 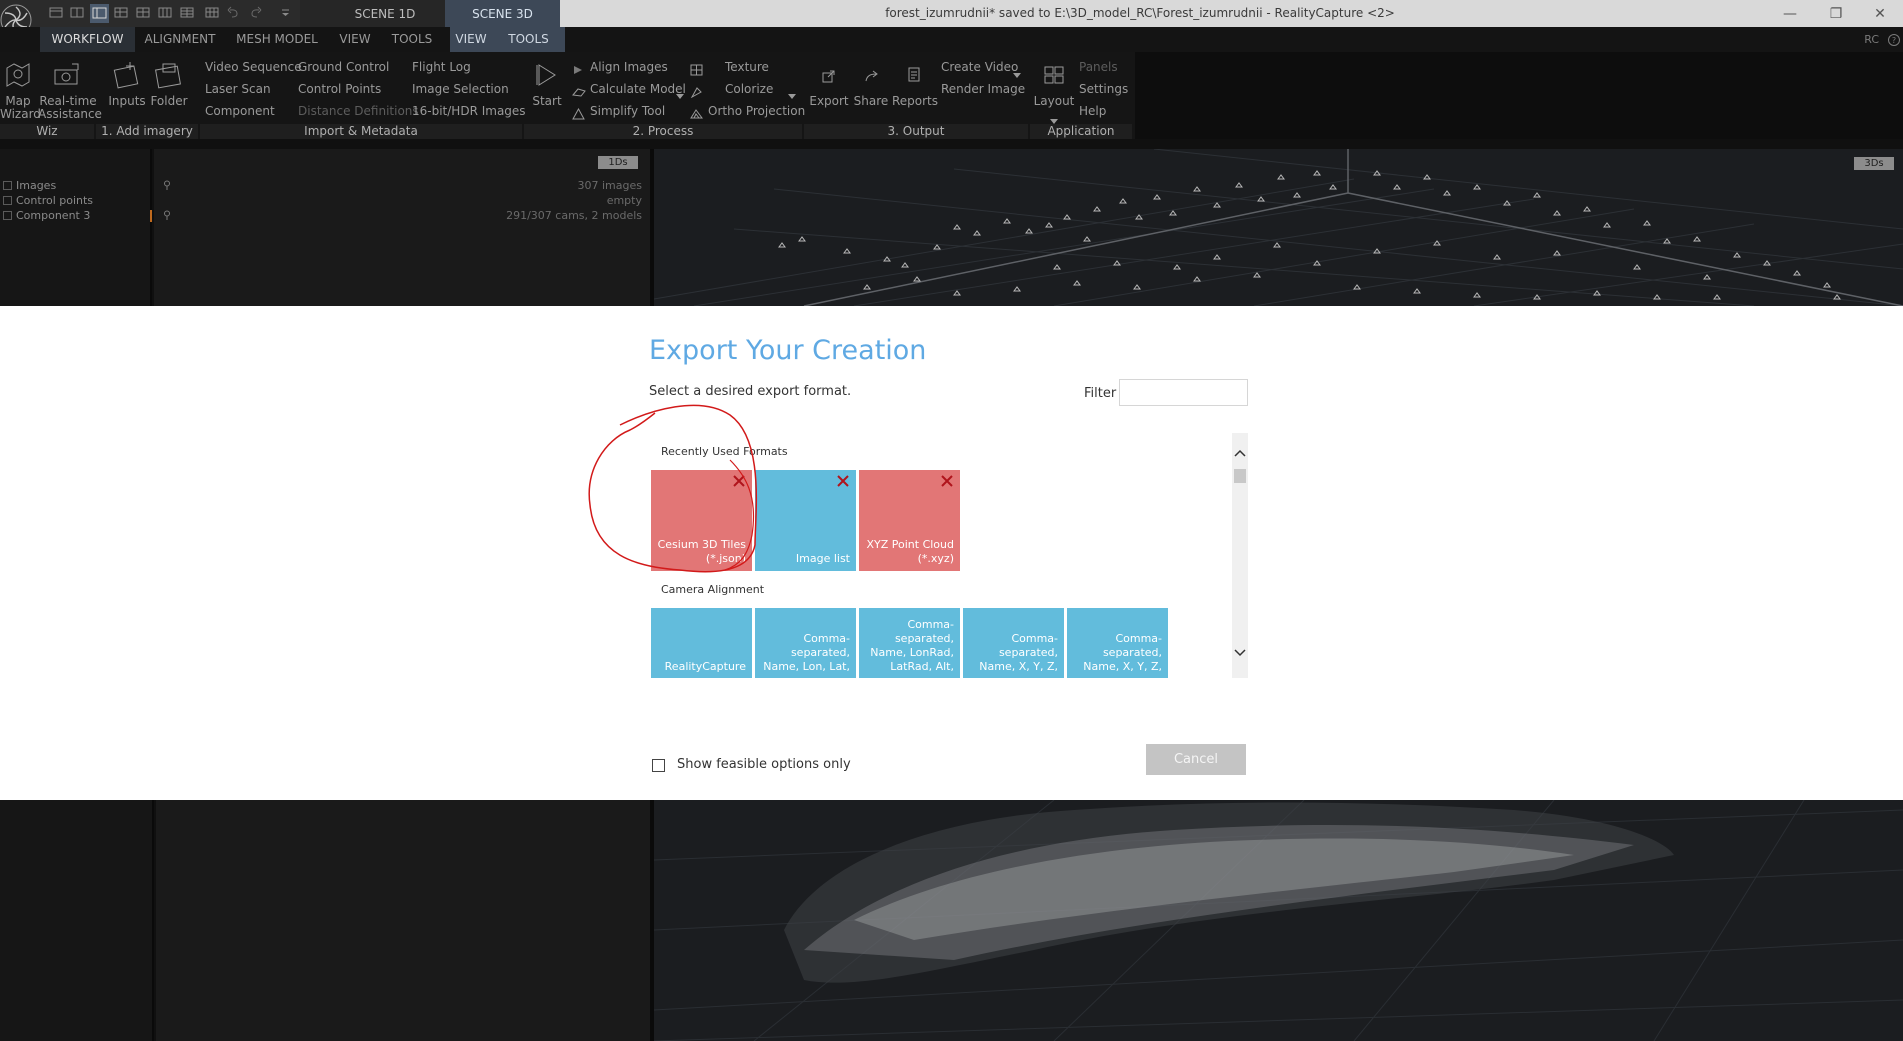 What do you see at coordinates (1122, 652) in the screenshot?
I see `format-tile-label: Comma- separated, Name, X, Y, Z,` at bounding box center [1122, 652].